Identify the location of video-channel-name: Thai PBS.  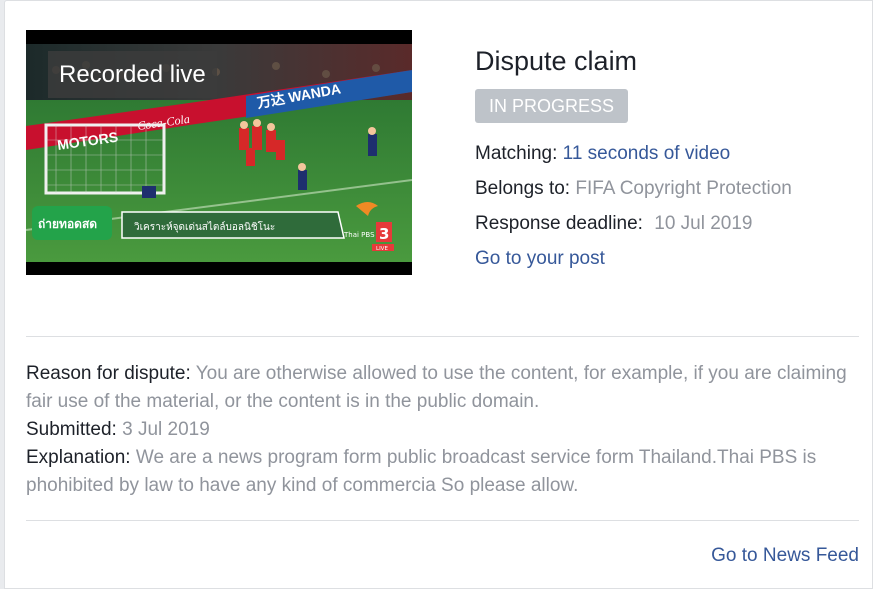
(359, 235).